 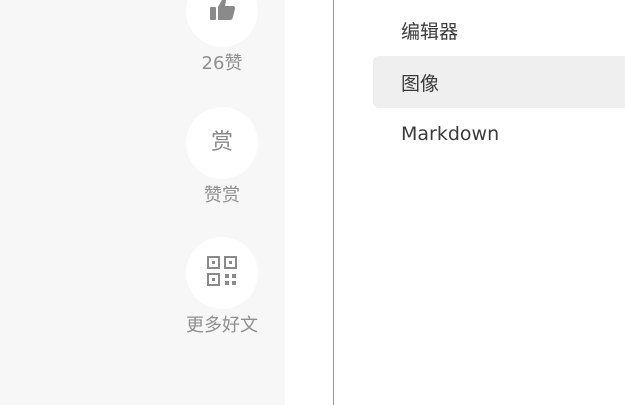 I want to click on divider, so click(x=333, y=202).